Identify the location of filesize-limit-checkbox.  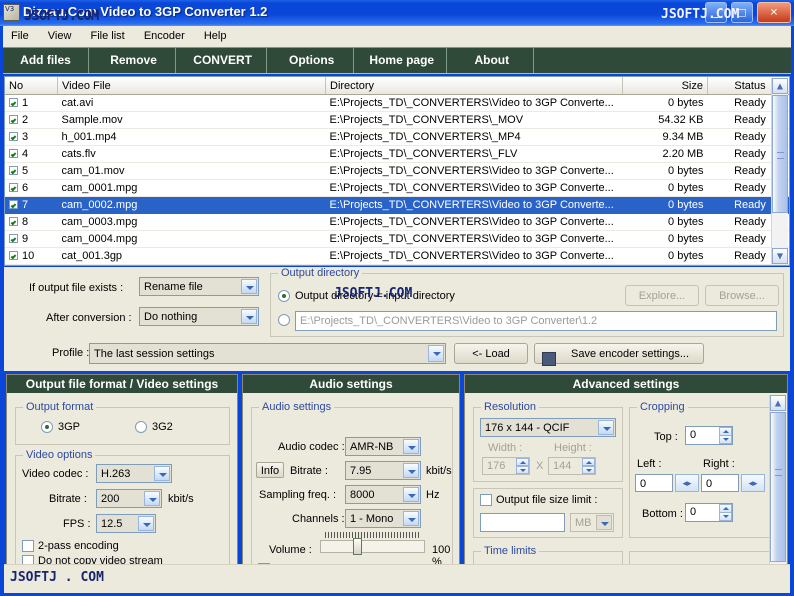
(486, 500).